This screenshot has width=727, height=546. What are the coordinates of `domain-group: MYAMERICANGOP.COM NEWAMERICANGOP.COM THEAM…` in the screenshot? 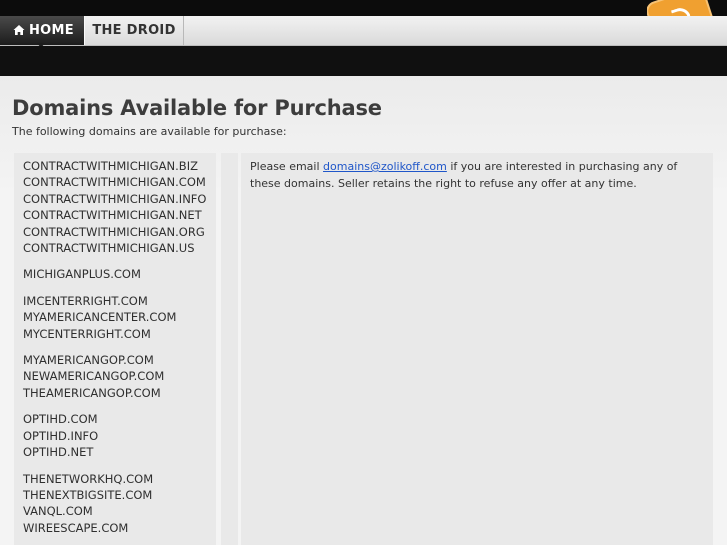 It's located at (114, 376).